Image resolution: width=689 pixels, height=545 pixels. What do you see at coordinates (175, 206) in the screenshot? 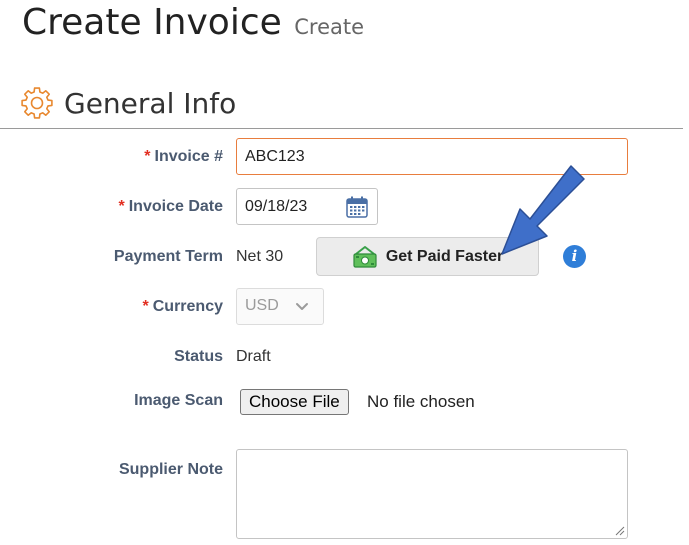
I see `invoice-date-label-text: Invoice Date` at bounding box center [175, 206].